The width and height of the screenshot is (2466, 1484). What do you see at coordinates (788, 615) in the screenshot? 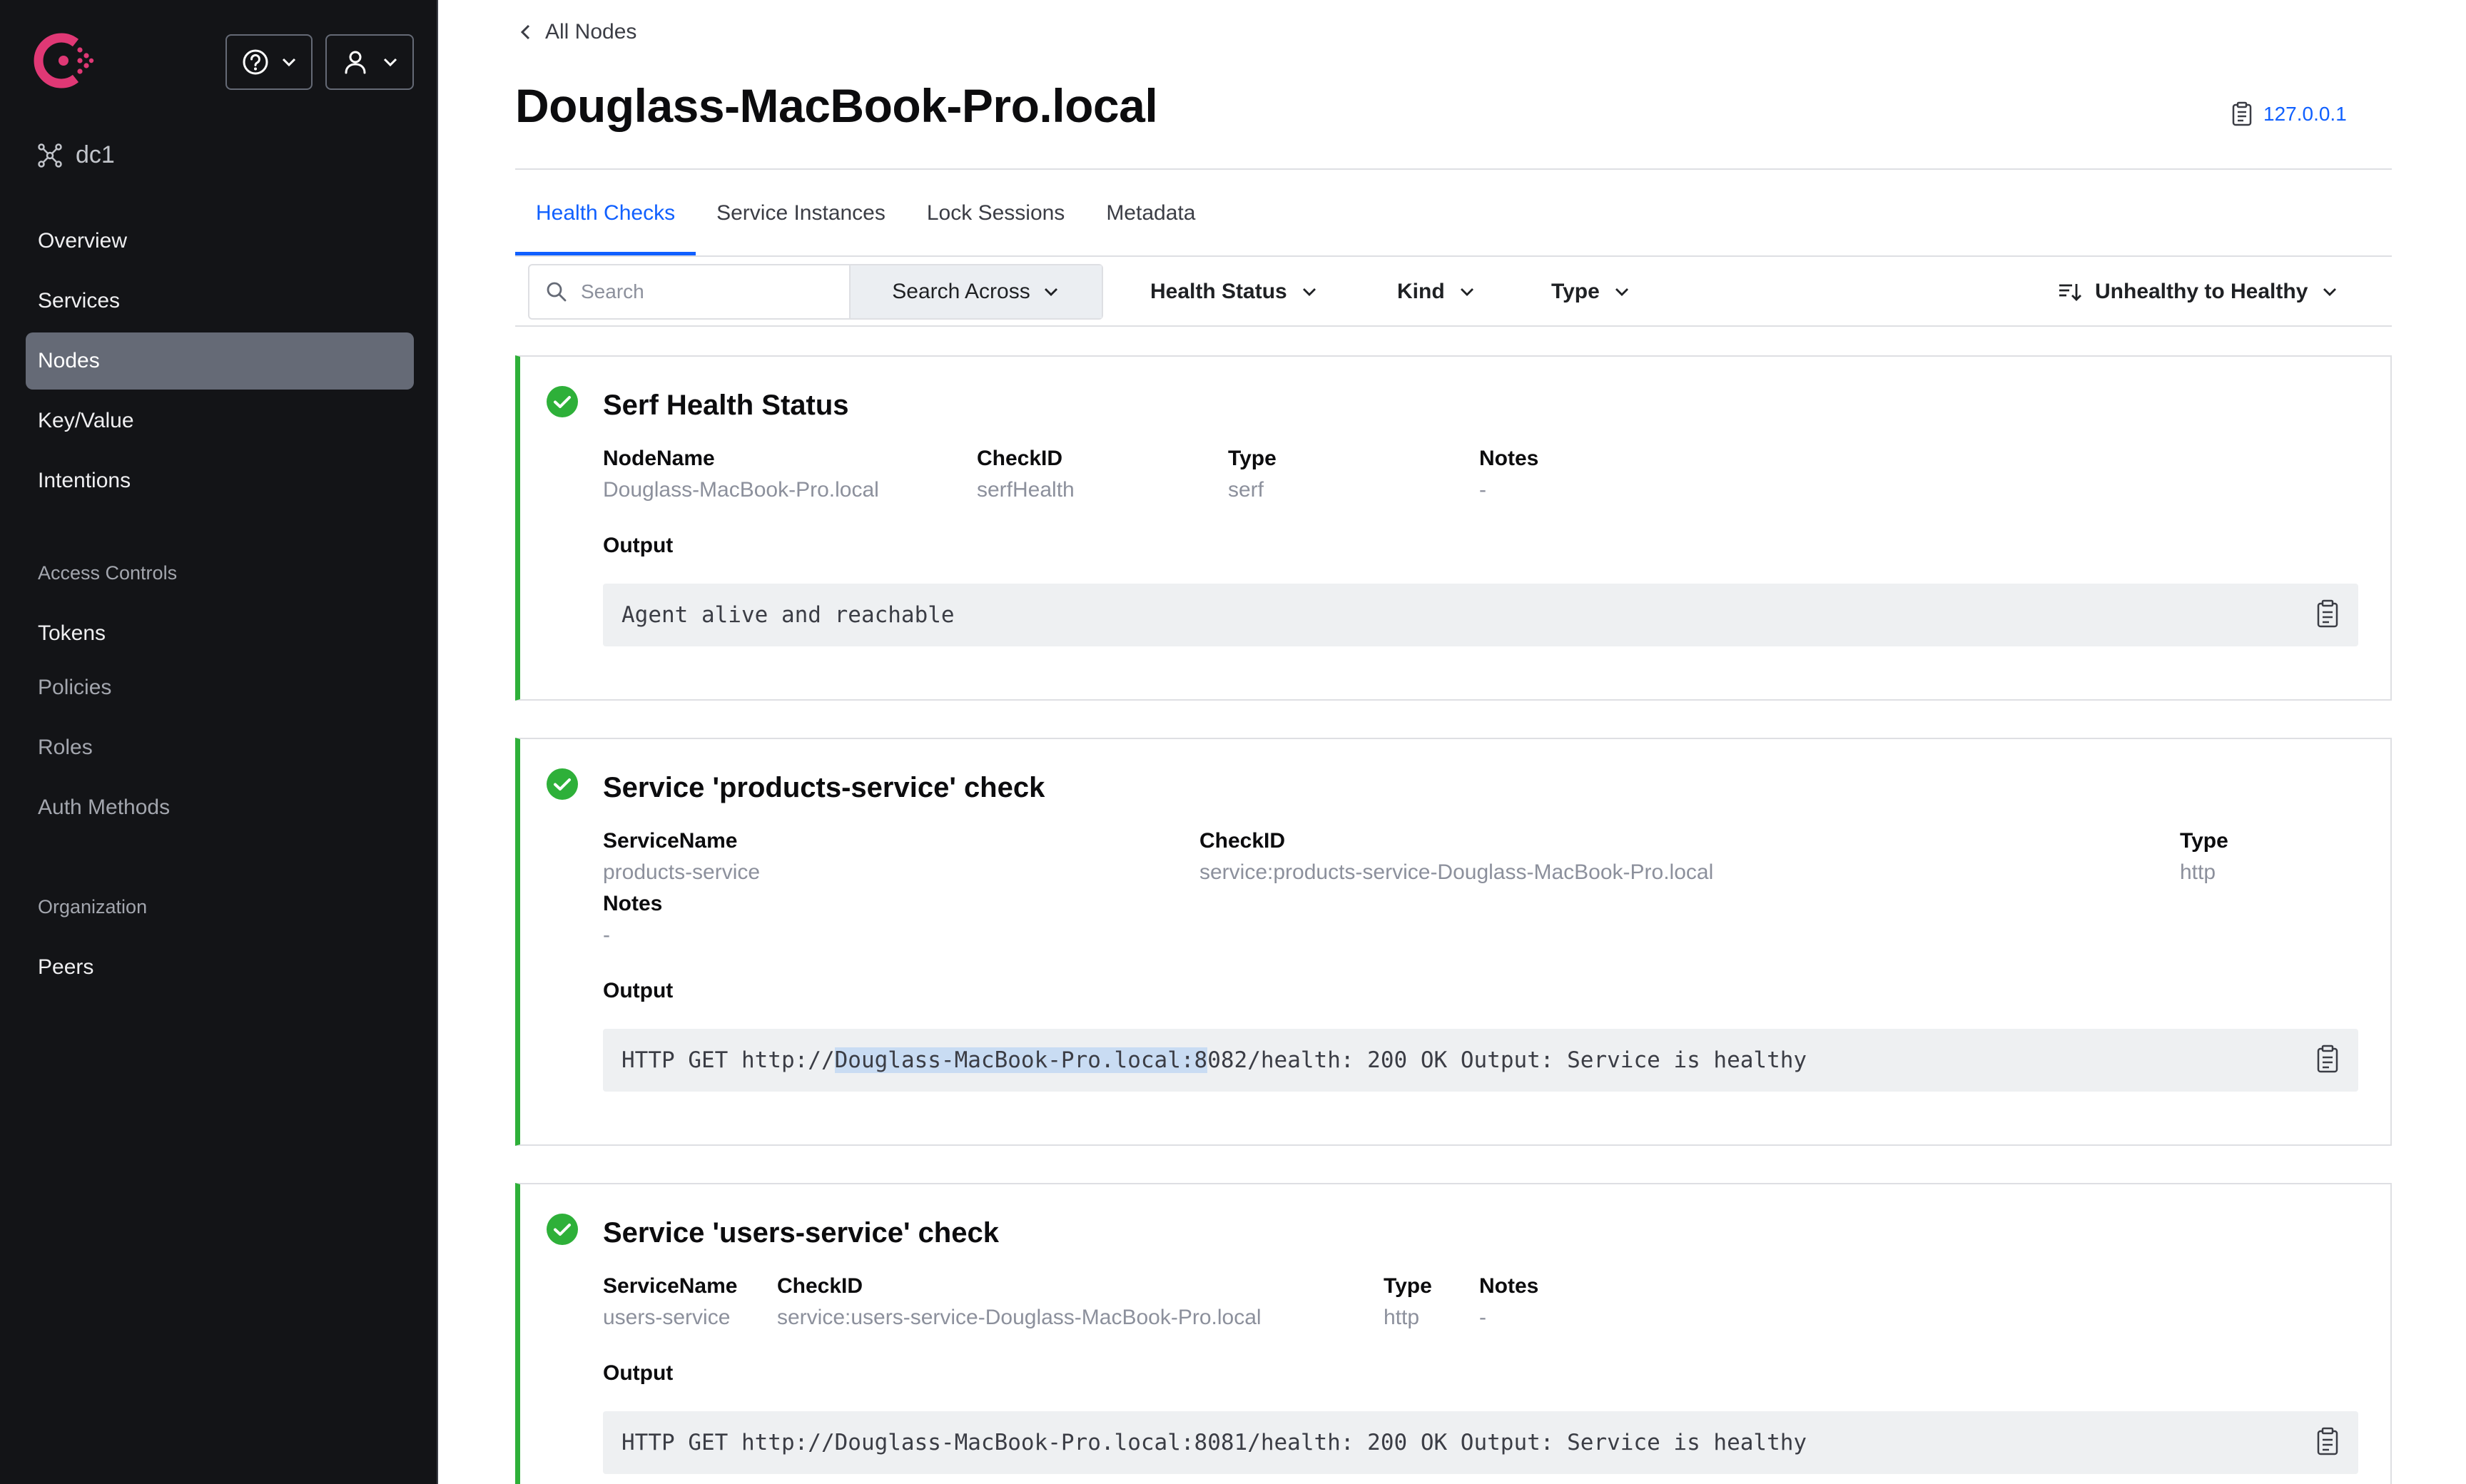
I see `output-text: Agent alive and reachable` at bounding box center [788, 615].